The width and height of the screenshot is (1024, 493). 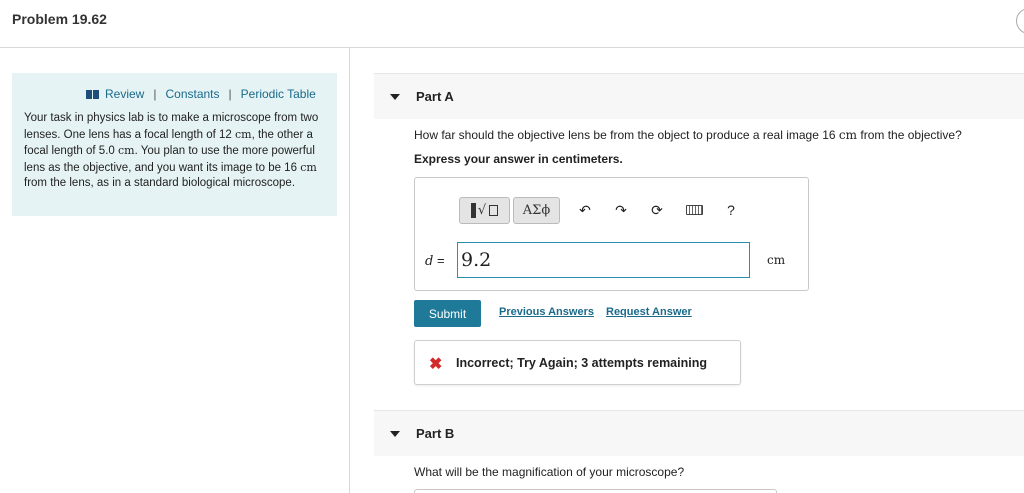 What do you see at coordinates (776, 260) in the screenshot?
I see `unit-label: cm` at bounding box center [776, 260].